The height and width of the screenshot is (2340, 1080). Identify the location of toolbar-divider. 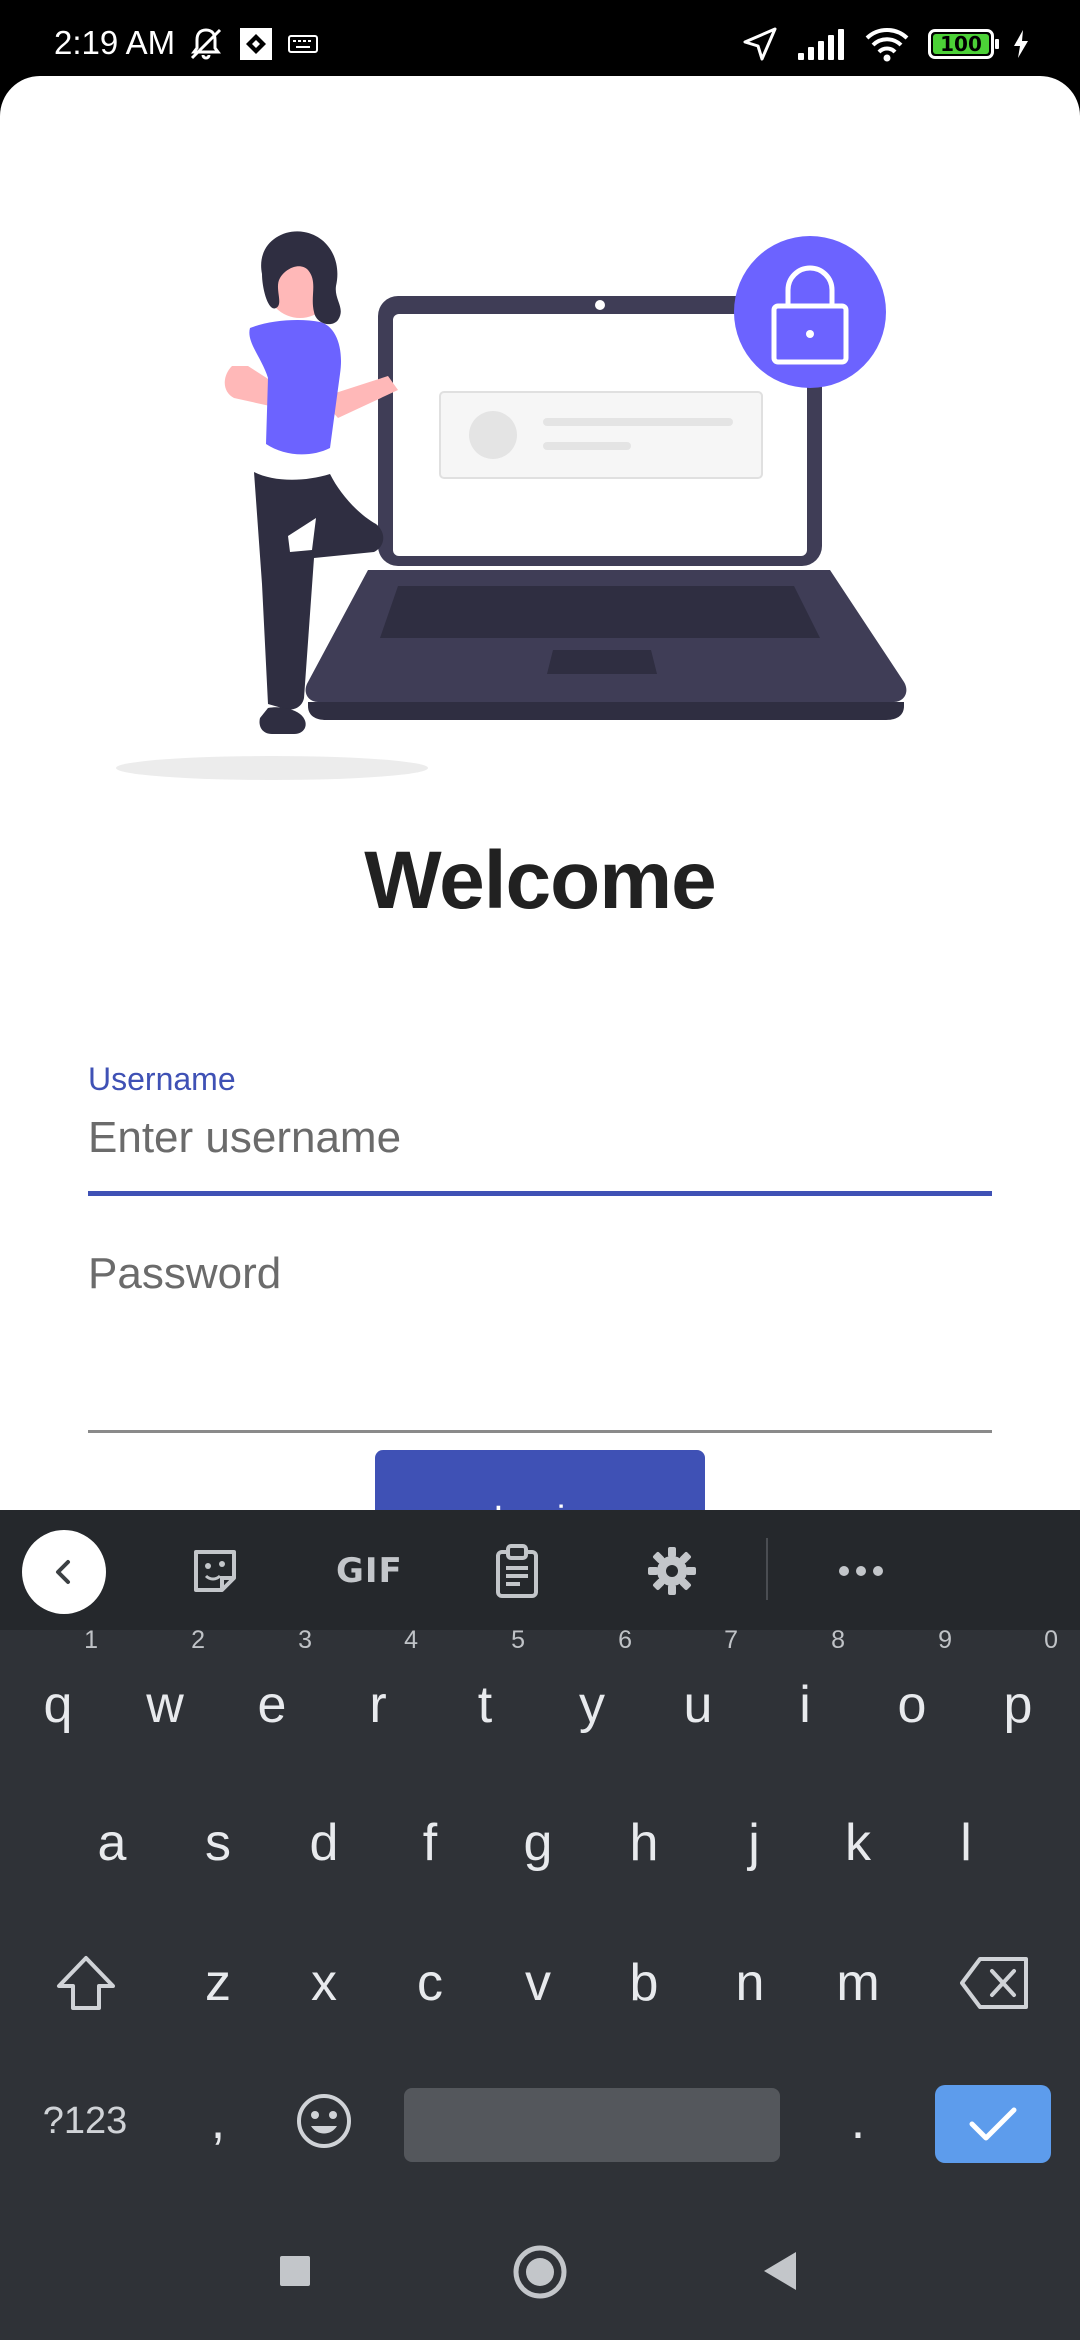
(767, 1569).